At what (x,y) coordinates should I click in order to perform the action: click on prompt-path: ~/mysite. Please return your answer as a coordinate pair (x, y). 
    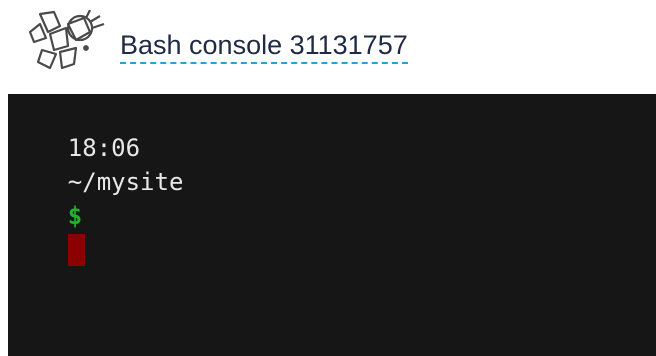
    Looking at the image, I should click on (125, 182).